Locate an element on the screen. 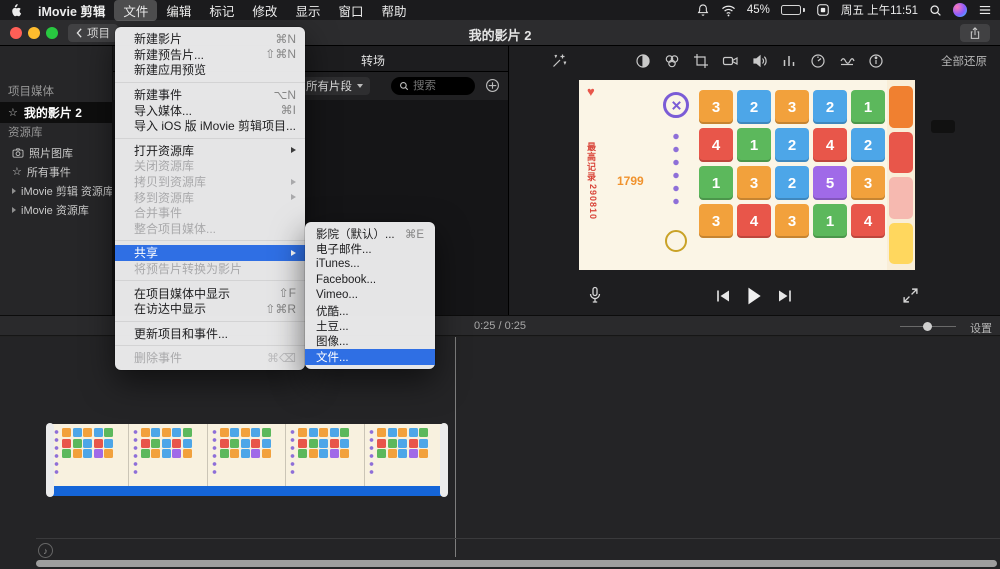 The width and height of the screenshot is (1000, 569). notification-center-icon is located at coordinates (985, 10).